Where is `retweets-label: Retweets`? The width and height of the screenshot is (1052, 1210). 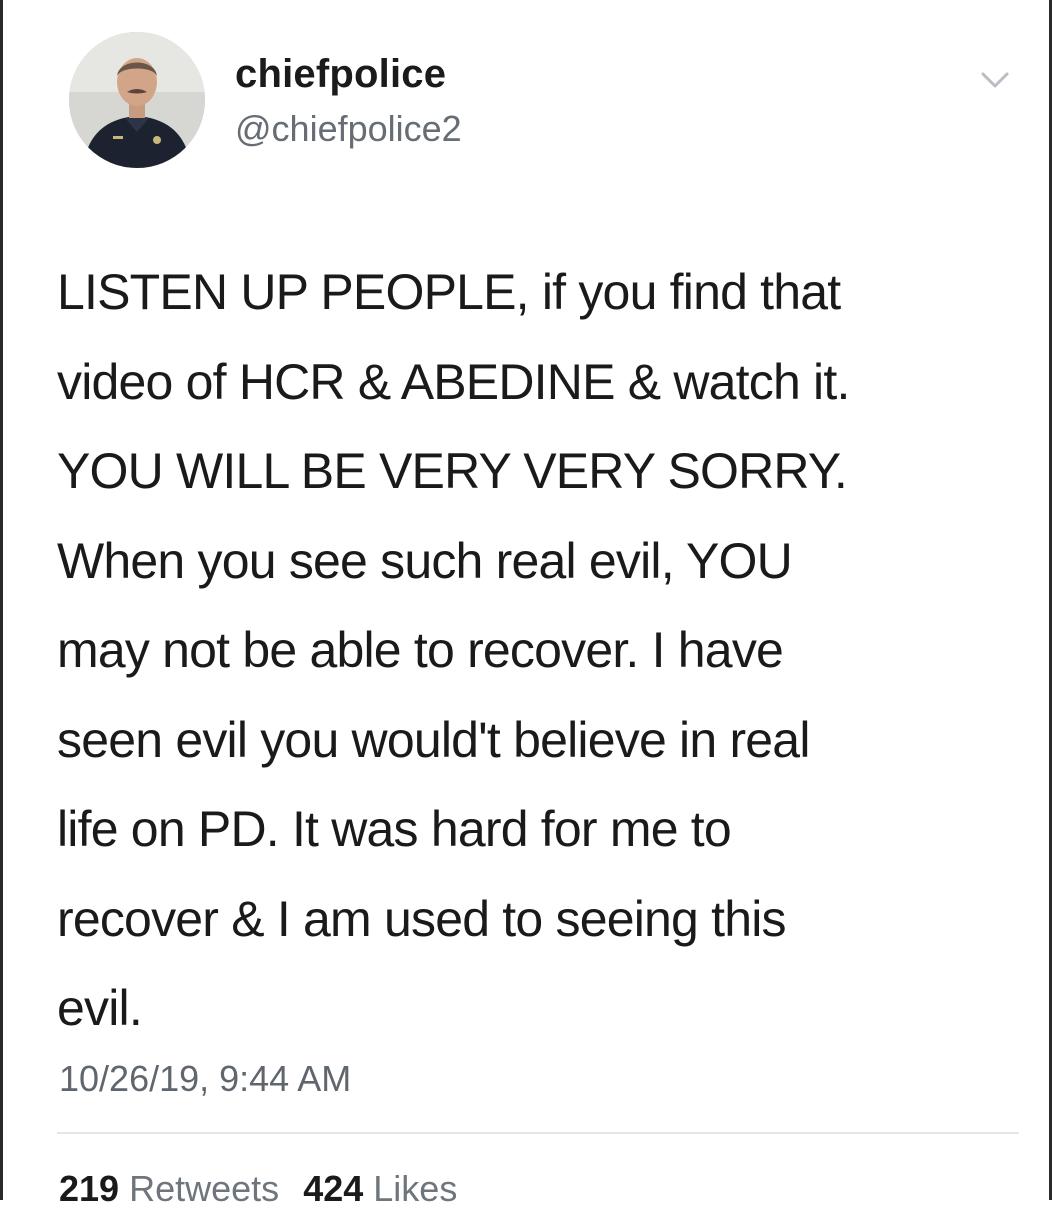
retweets-label: Retweets is located at coordinates (204, 1188).